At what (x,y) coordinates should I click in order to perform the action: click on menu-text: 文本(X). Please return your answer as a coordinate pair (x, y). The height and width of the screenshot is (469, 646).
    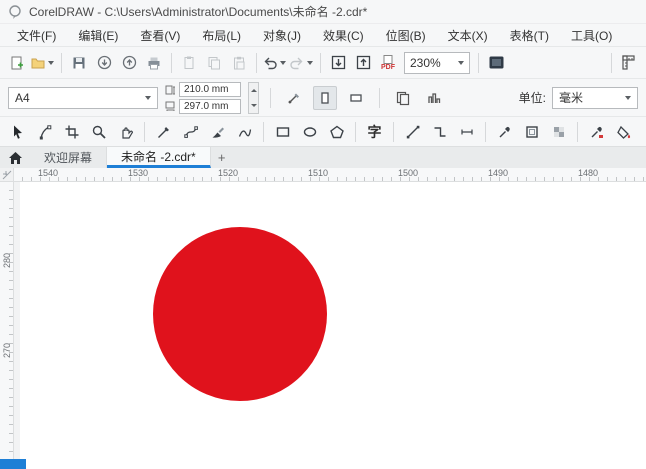
    Looking at the image, I should click on (468, 35).